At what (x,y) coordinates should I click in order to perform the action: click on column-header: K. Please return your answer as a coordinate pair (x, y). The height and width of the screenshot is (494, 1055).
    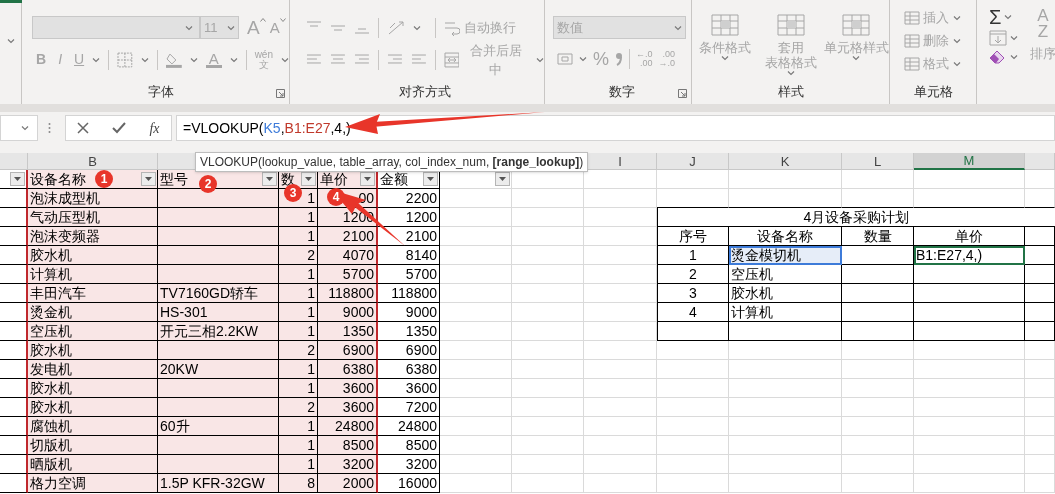
    Looking at the image, I should click on (785, 161).